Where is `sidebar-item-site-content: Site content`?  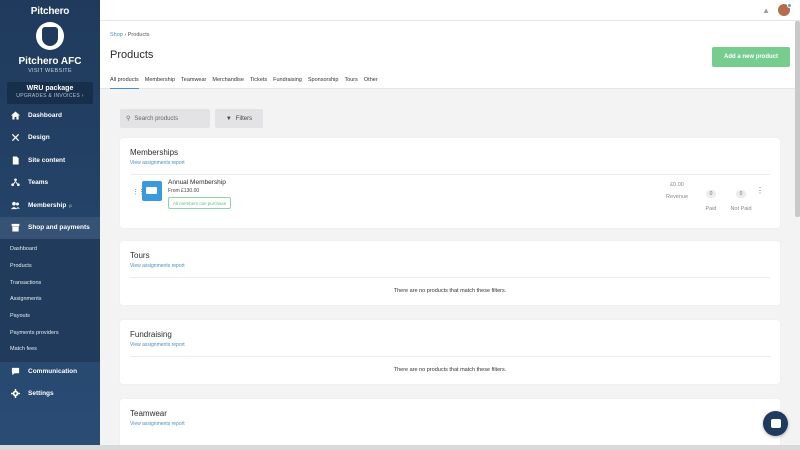 sidebar-item-site-content: Site content is located at coordinates (50, 160).